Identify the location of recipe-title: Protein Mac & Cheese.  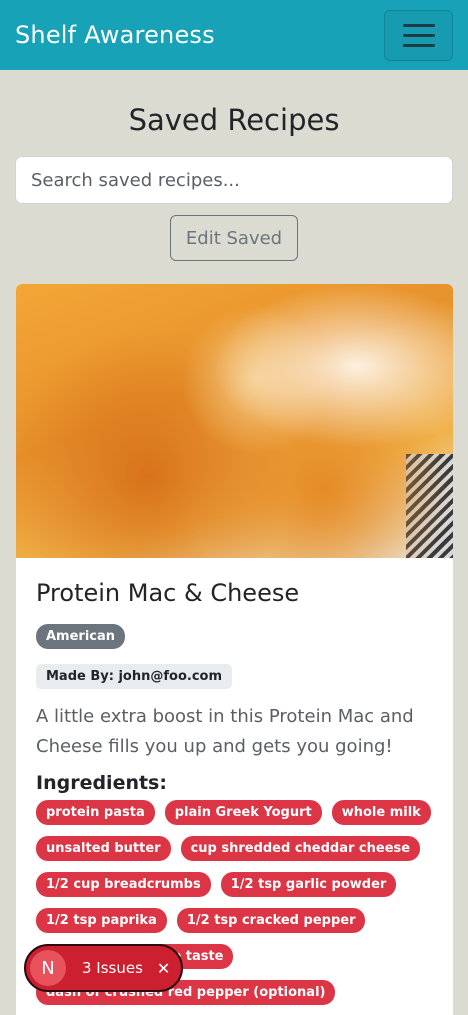
(168, 593).